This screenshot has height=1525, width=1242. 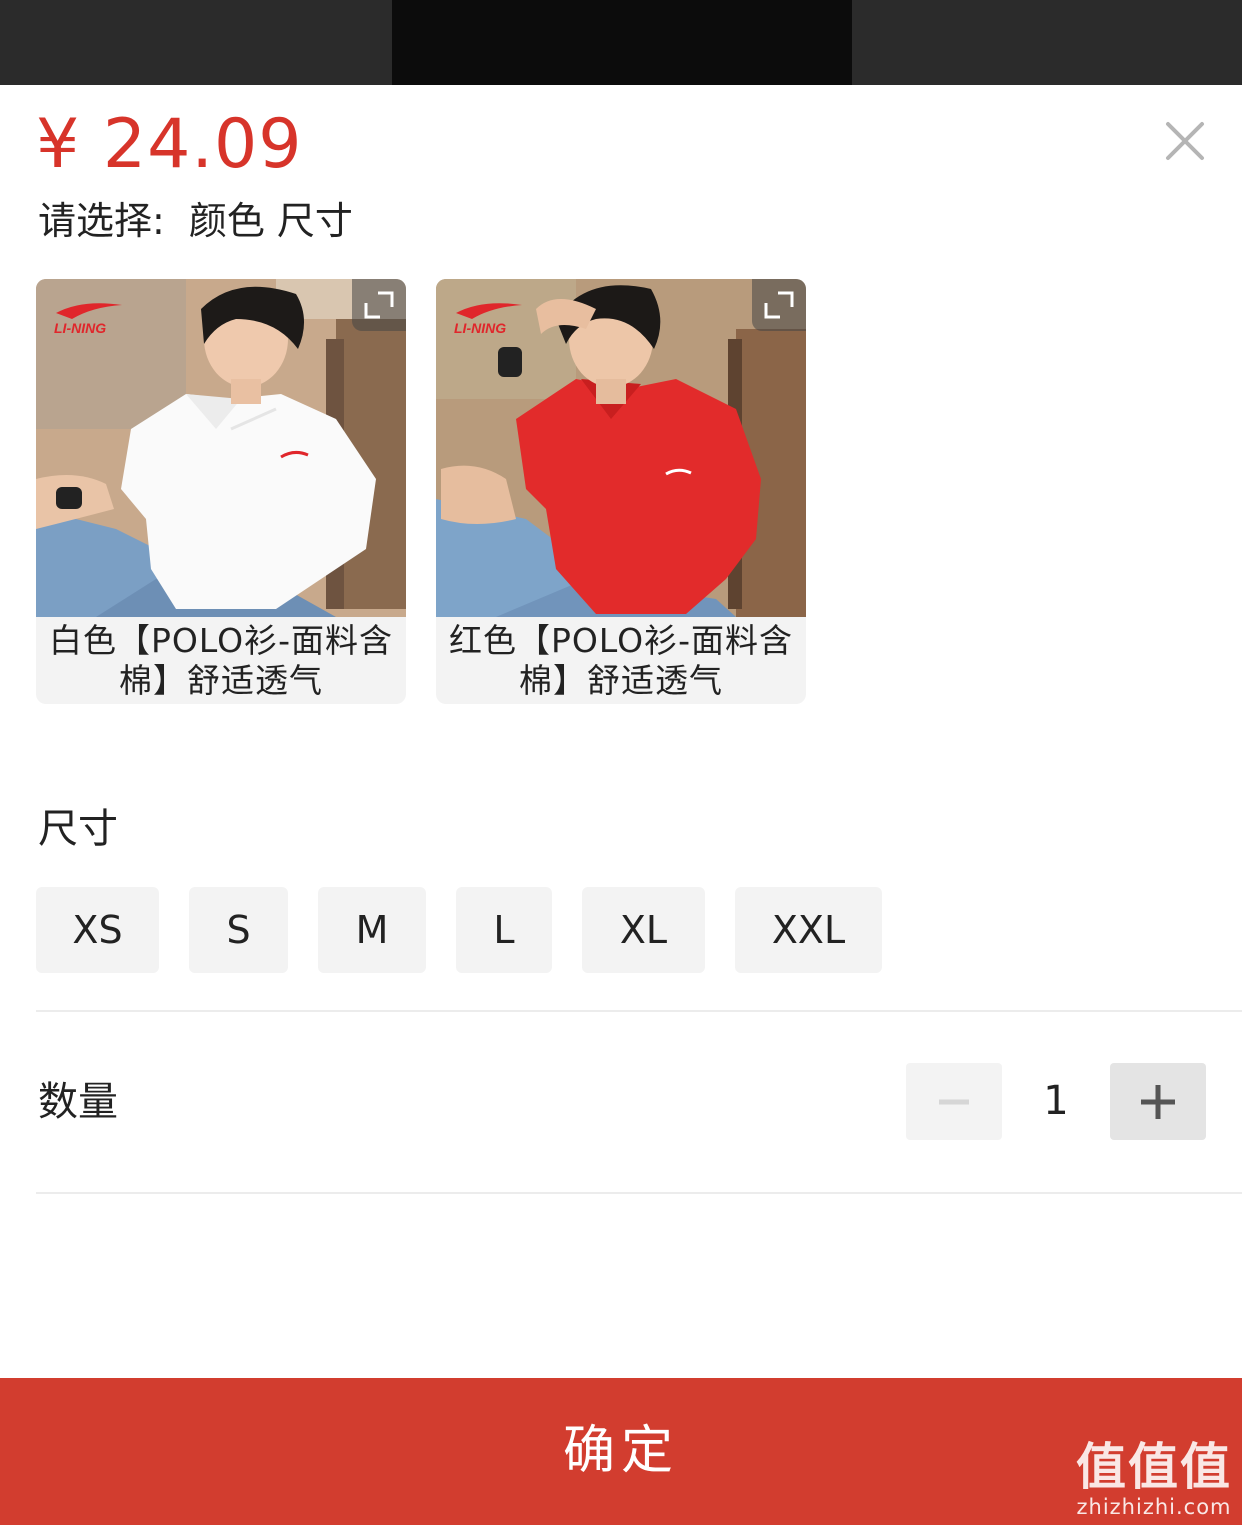 What do you see at coordinates (643, 930) in the screenshot?
I see `size-option-xl: XL` at bounding box center [643, 930].